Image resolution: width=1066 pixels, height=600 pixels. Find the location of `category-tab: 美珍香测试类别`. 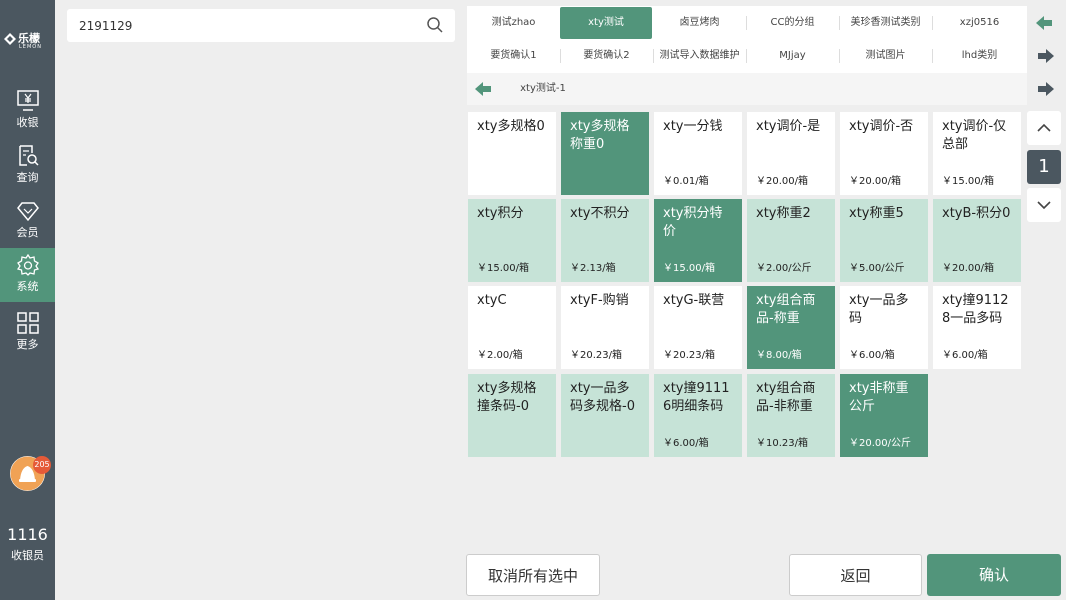

category-tab: 美珍香测试类别 is located at coordinates (885, 23).